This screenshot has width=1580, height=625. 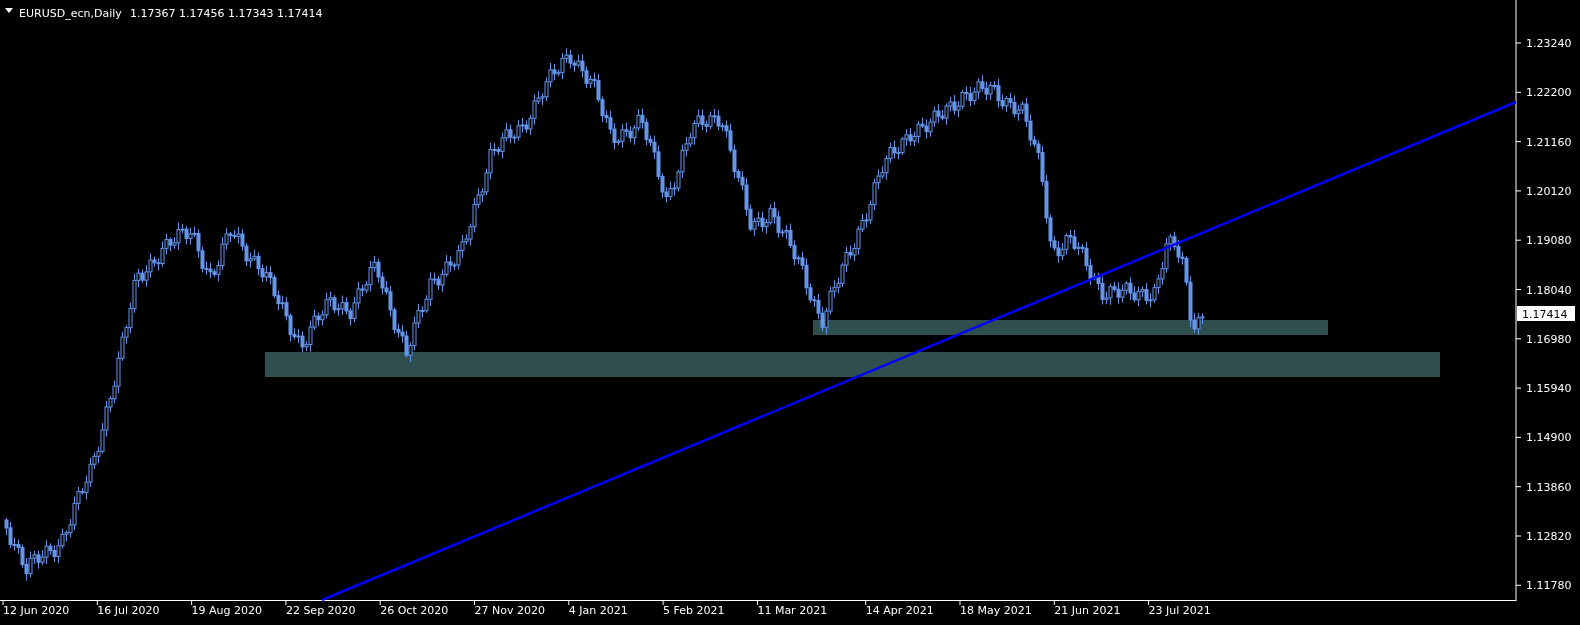 I want to click on ohlc-values: 1.17367 1.17456 1.17343 1.17414, so click(x=226, y=13).